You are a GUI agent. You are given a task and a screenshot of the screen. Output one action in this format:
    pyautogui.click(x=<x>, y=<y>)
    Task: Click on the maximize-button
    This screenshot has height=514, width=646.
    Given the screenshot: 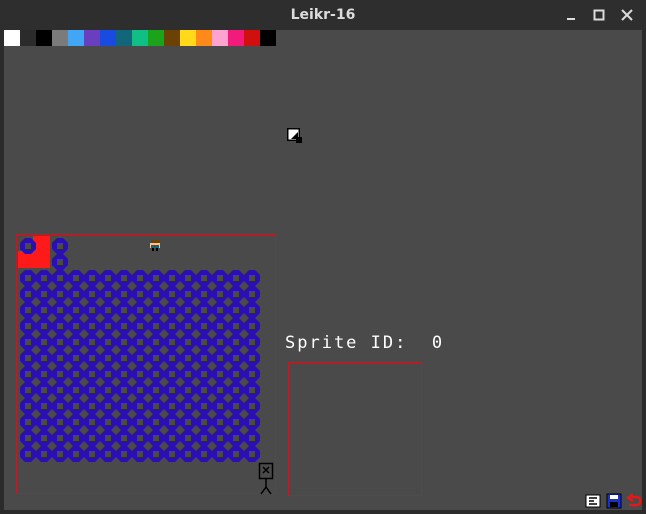 What is the action you would take?
    pyautogui.click(x=599, y=15)
    